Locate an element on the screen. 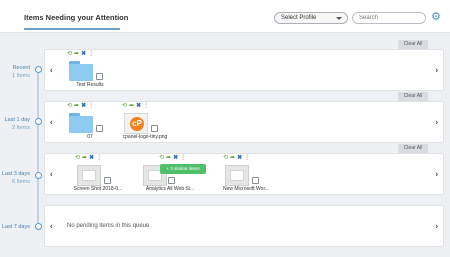 The image size is (450, 257). timeline-count: 2 Items is located at coordinates (20, 128).